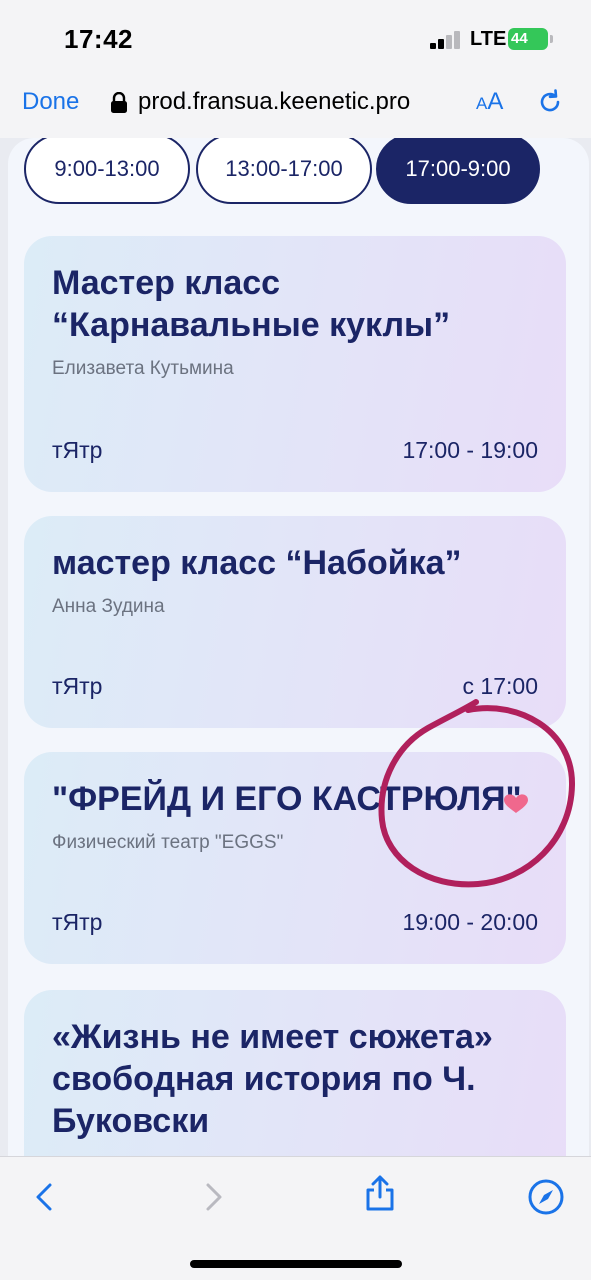 Image resolution: width=591 pixels, height=1280 pixels. I want to click on text-size-big-label: A, so click(495, 101).